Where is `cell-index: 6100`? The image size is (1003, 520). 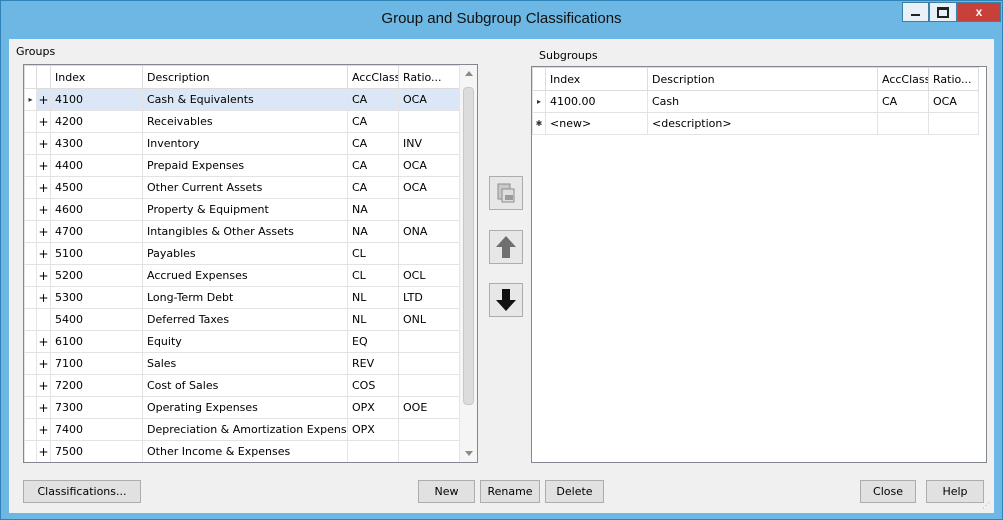 cell-index: 6100 is located at coordinates (96, 341).